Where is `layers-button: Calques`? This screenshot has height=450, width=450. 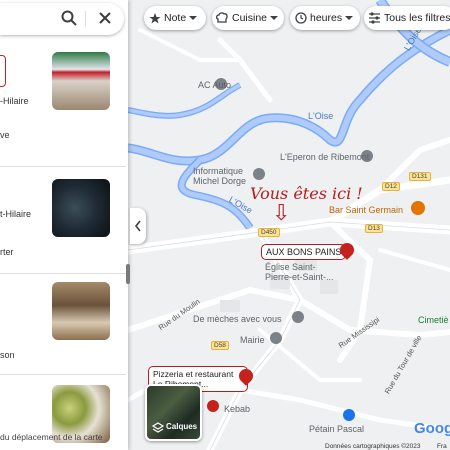
layers-button: Calques is located at coordinates (173, 412).